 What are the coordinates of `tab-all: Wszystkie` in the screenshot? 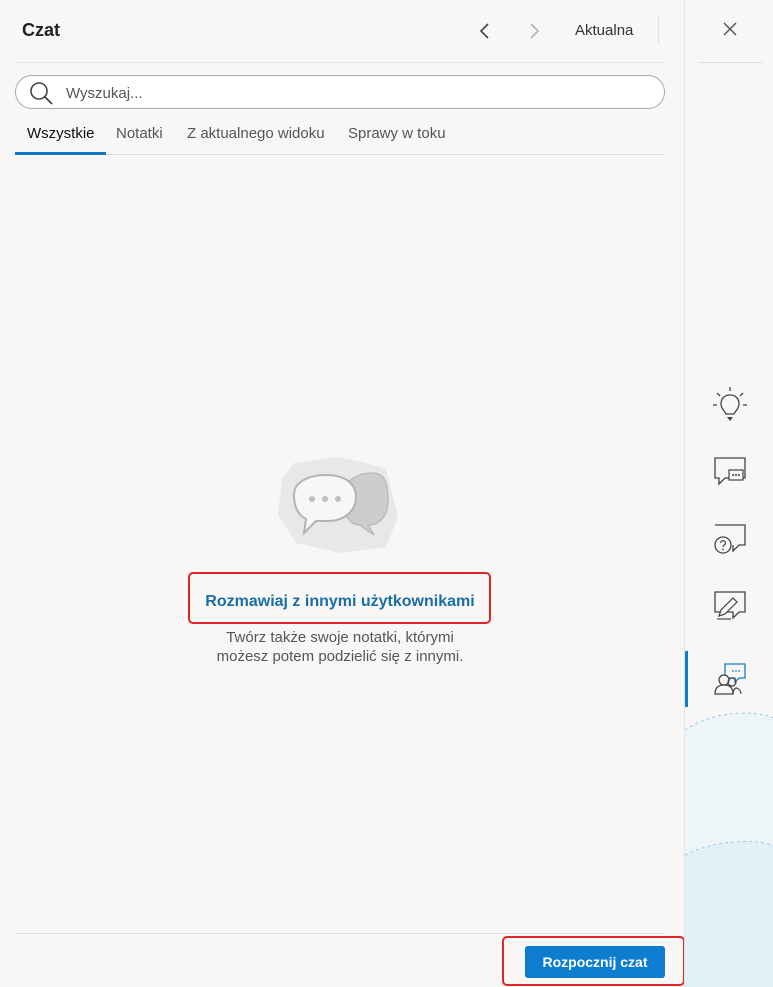 It's located at (61, 133).